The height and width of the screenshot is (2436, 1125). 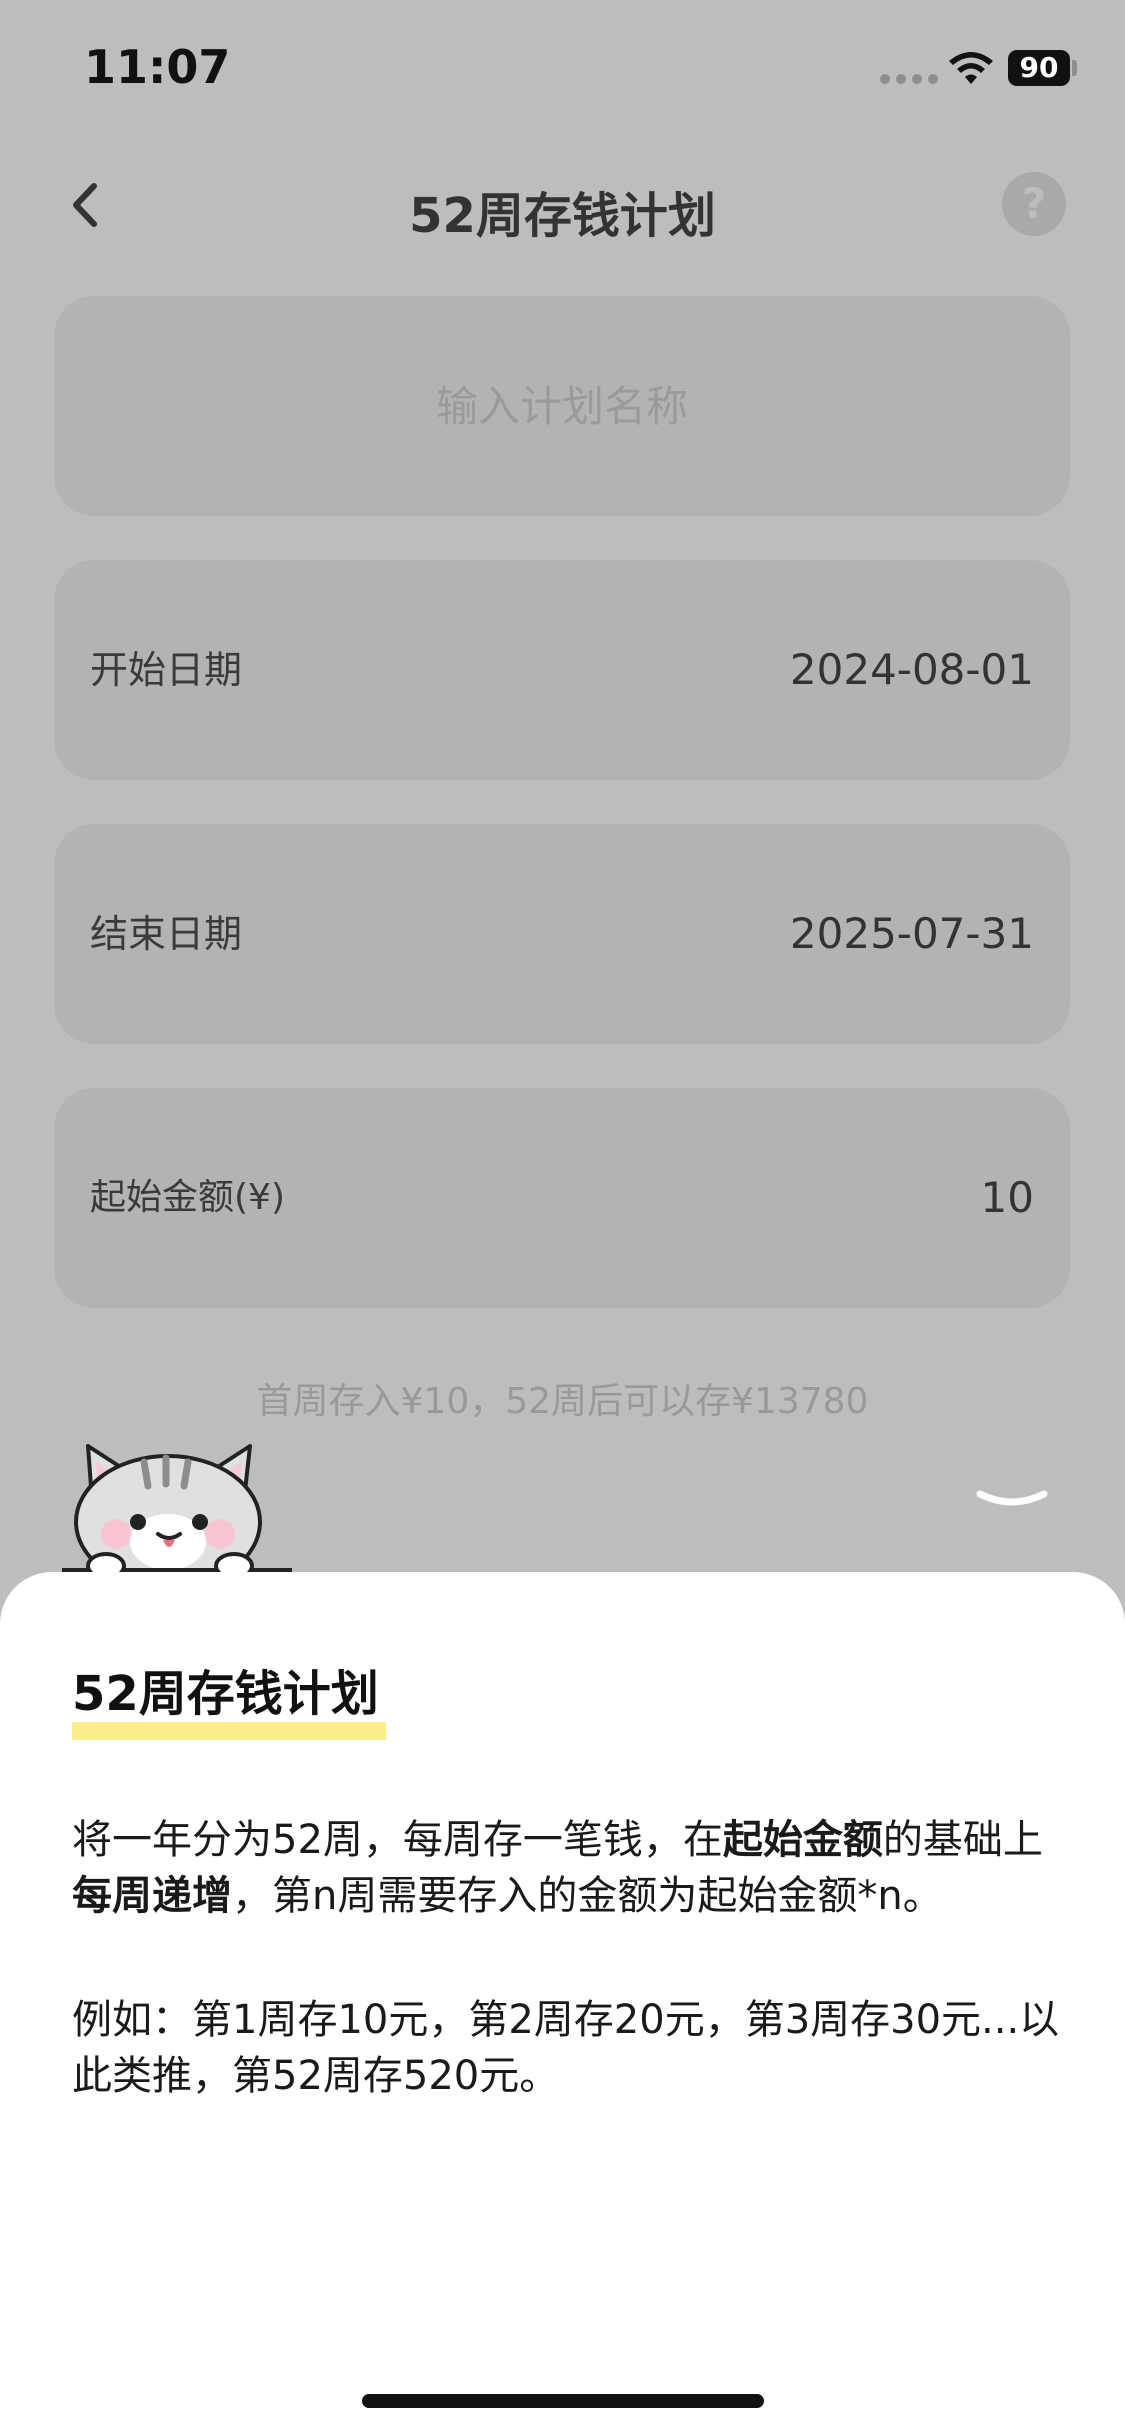 What do you see at coordinates (166, 934) in the screenshot?
I see `end-date-label: 结束日期` at bounding box center [166, 934].